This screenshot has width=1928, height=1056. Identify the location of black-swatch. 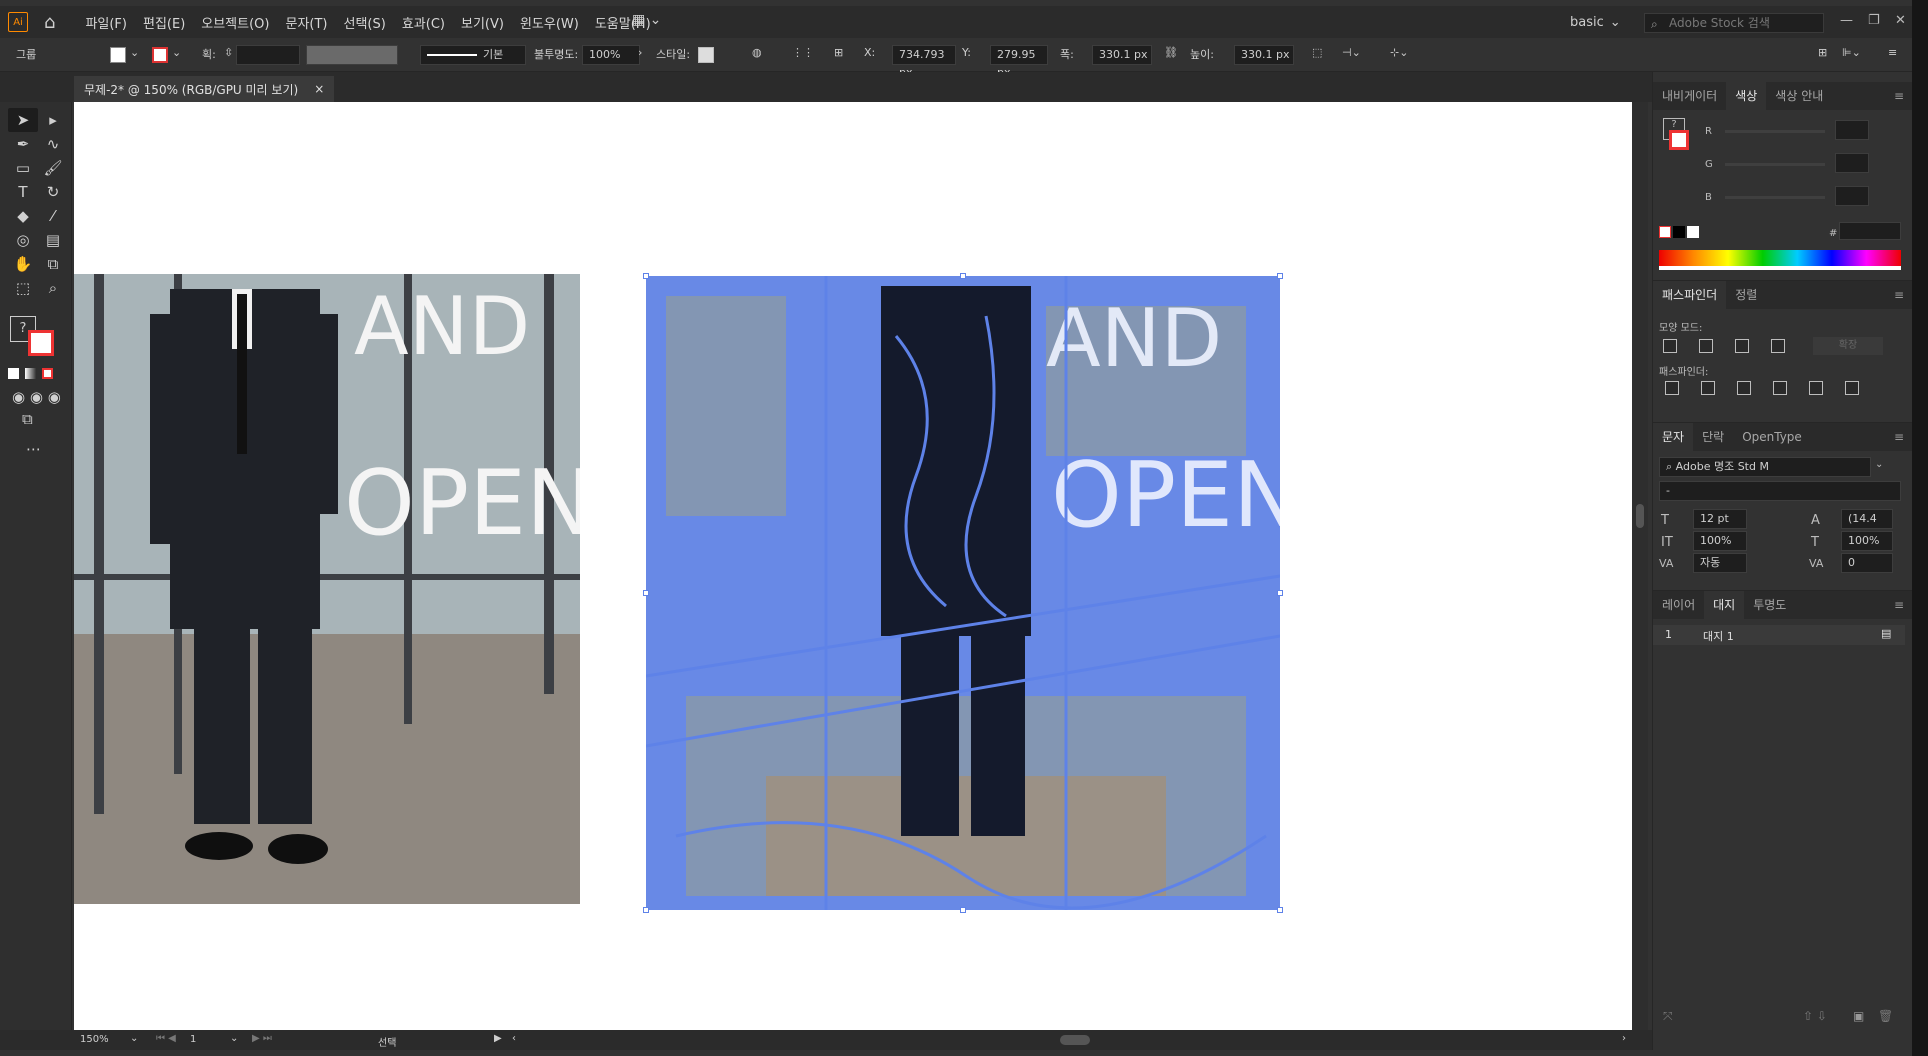
(1679, 232).